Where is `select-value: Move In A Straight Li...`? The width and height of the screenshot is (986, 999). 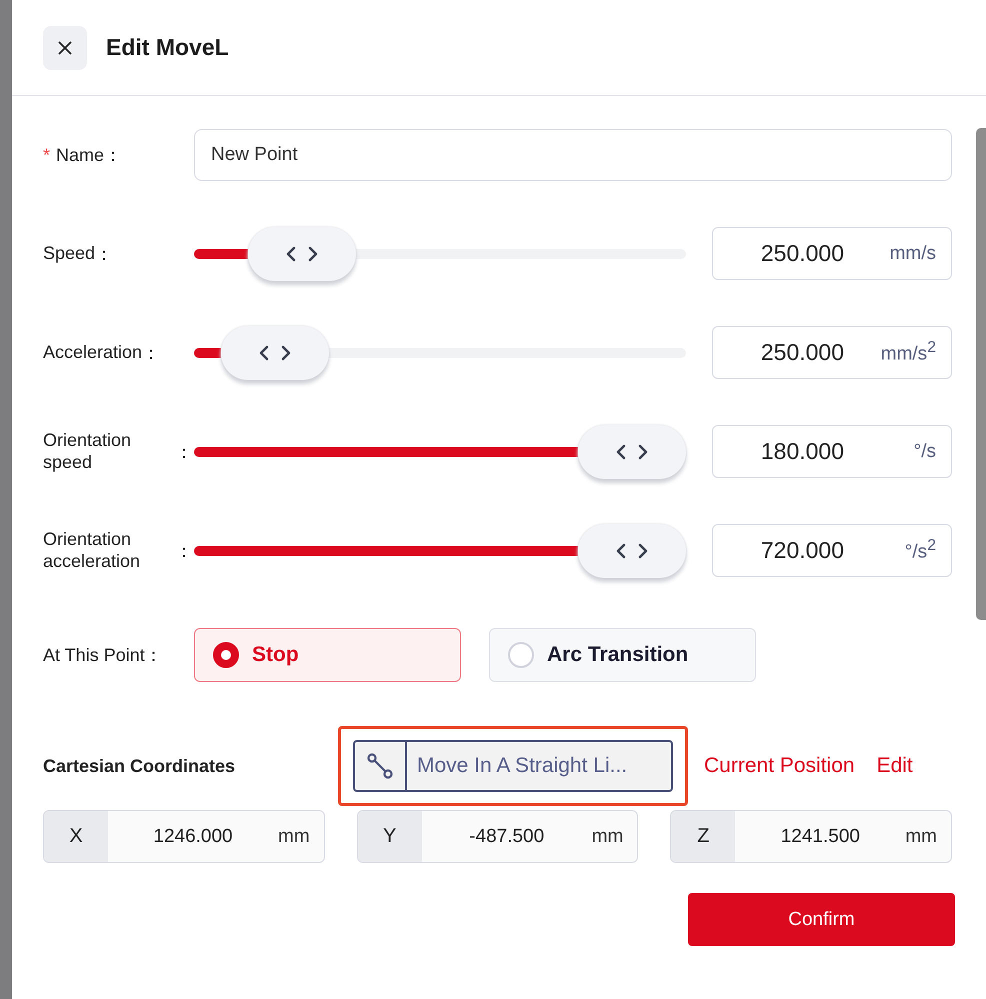
select-value: Move In A Straight Li... is located at coordinates (522, 766).